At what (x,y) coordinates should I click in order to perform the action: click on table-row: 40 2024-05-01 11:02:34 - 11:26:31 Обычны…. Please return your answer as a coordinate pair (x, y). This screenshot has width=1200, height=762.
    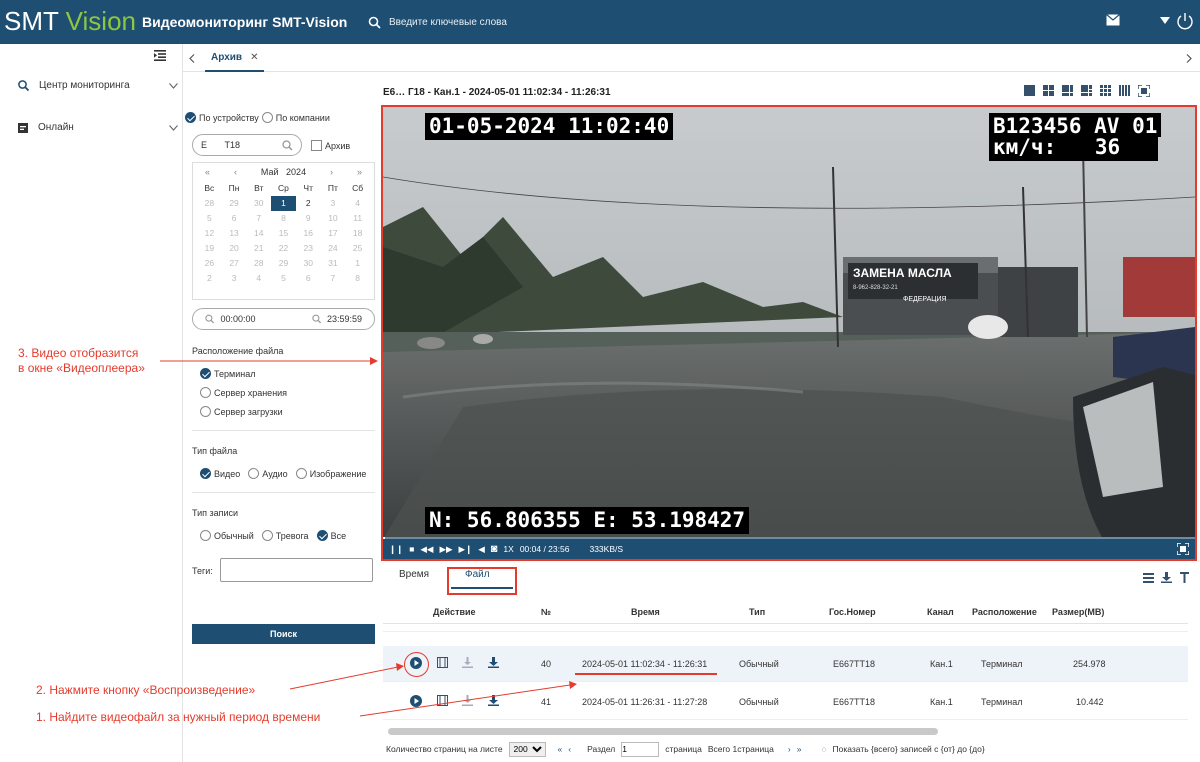
    Looking at the image, I should click on (785, 664).